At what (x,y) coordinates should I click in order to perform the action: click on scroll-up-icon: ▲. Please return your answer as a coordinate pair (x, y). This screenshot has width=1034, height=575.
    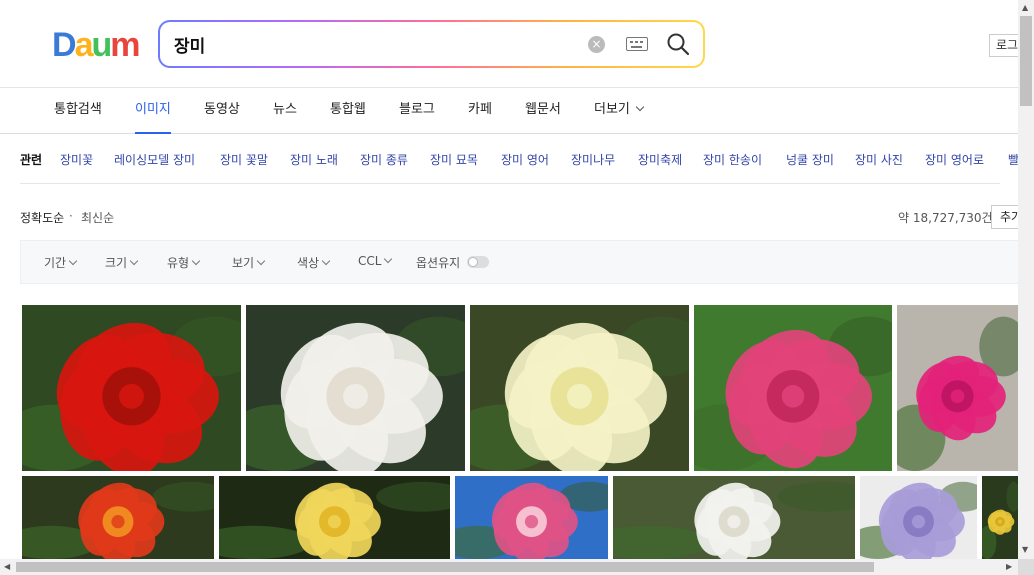
    Looking at the image, I should click on (1025, 7).